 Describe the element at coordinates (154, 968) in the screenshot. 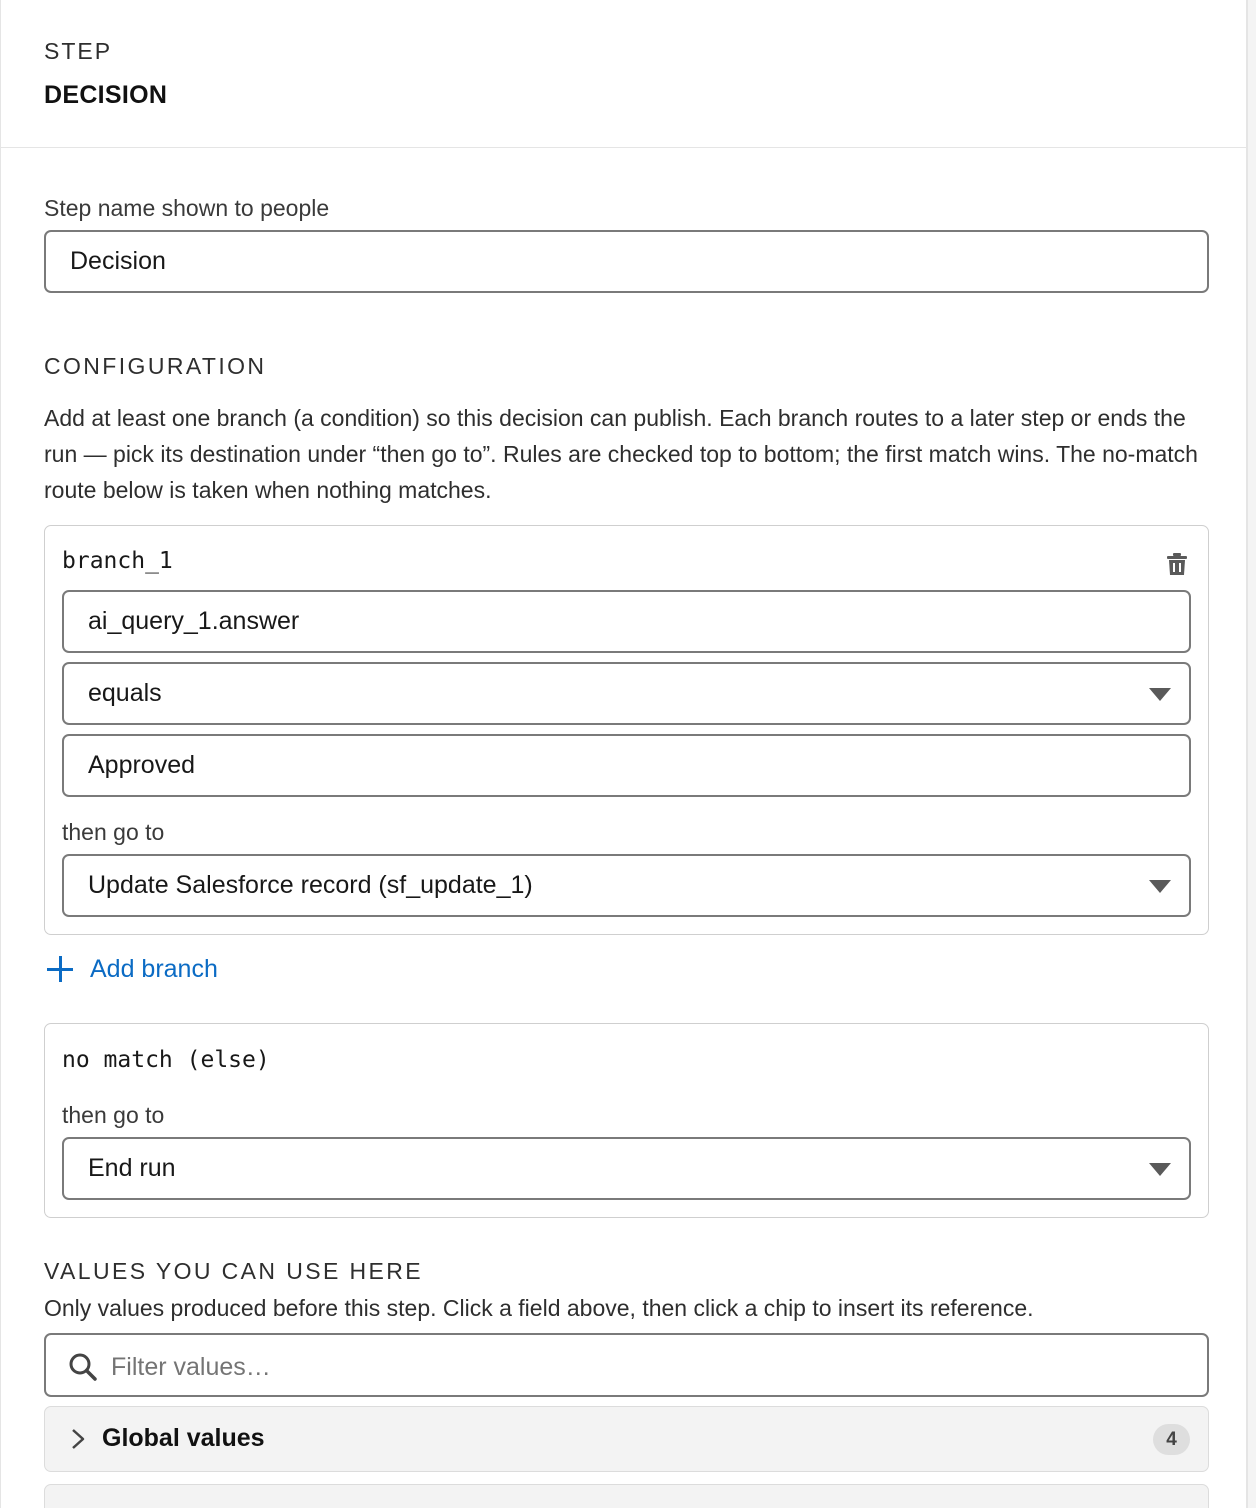

I see `add-branch-label: Add branch` at that location.